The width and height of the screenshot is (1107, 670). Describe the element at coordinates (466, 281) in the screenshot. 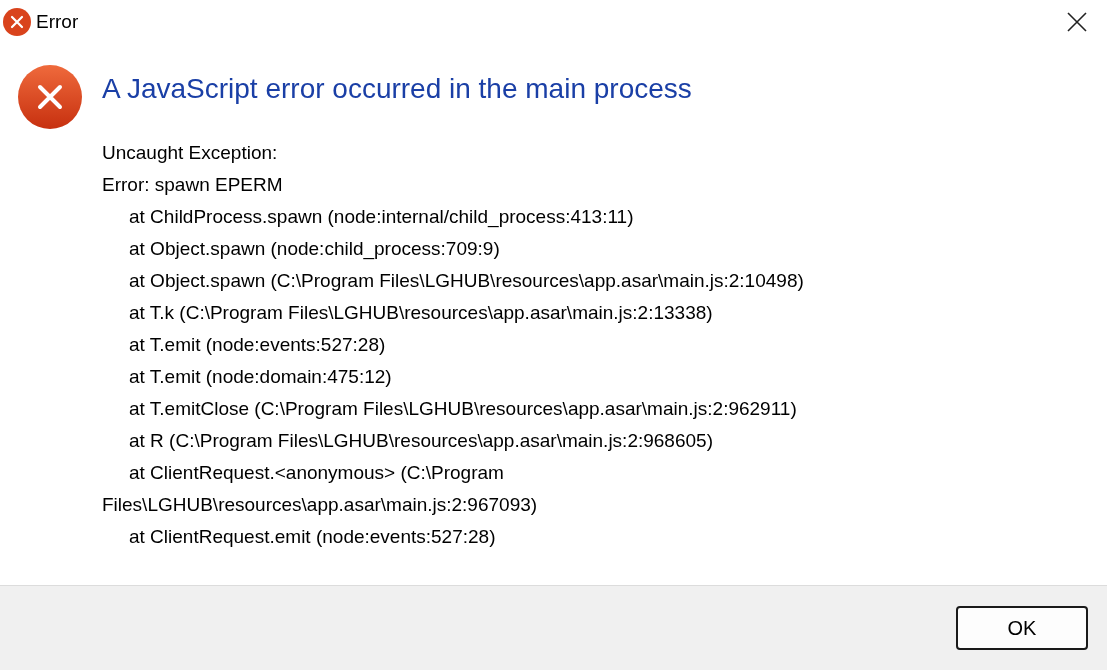

I see `error-message-line: at Object.spawn (C:\Program Files\LGHUB\resources\app.asar\main.js:2:10498)` at that location.